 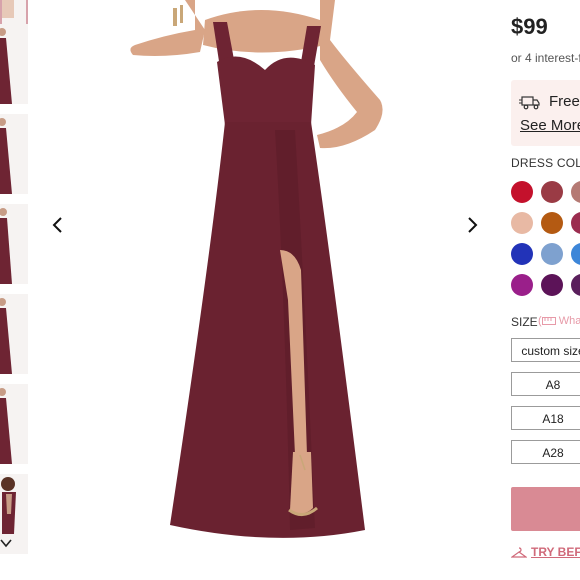 I want to click on chevron-right-icon, so click(x=473, y=225).